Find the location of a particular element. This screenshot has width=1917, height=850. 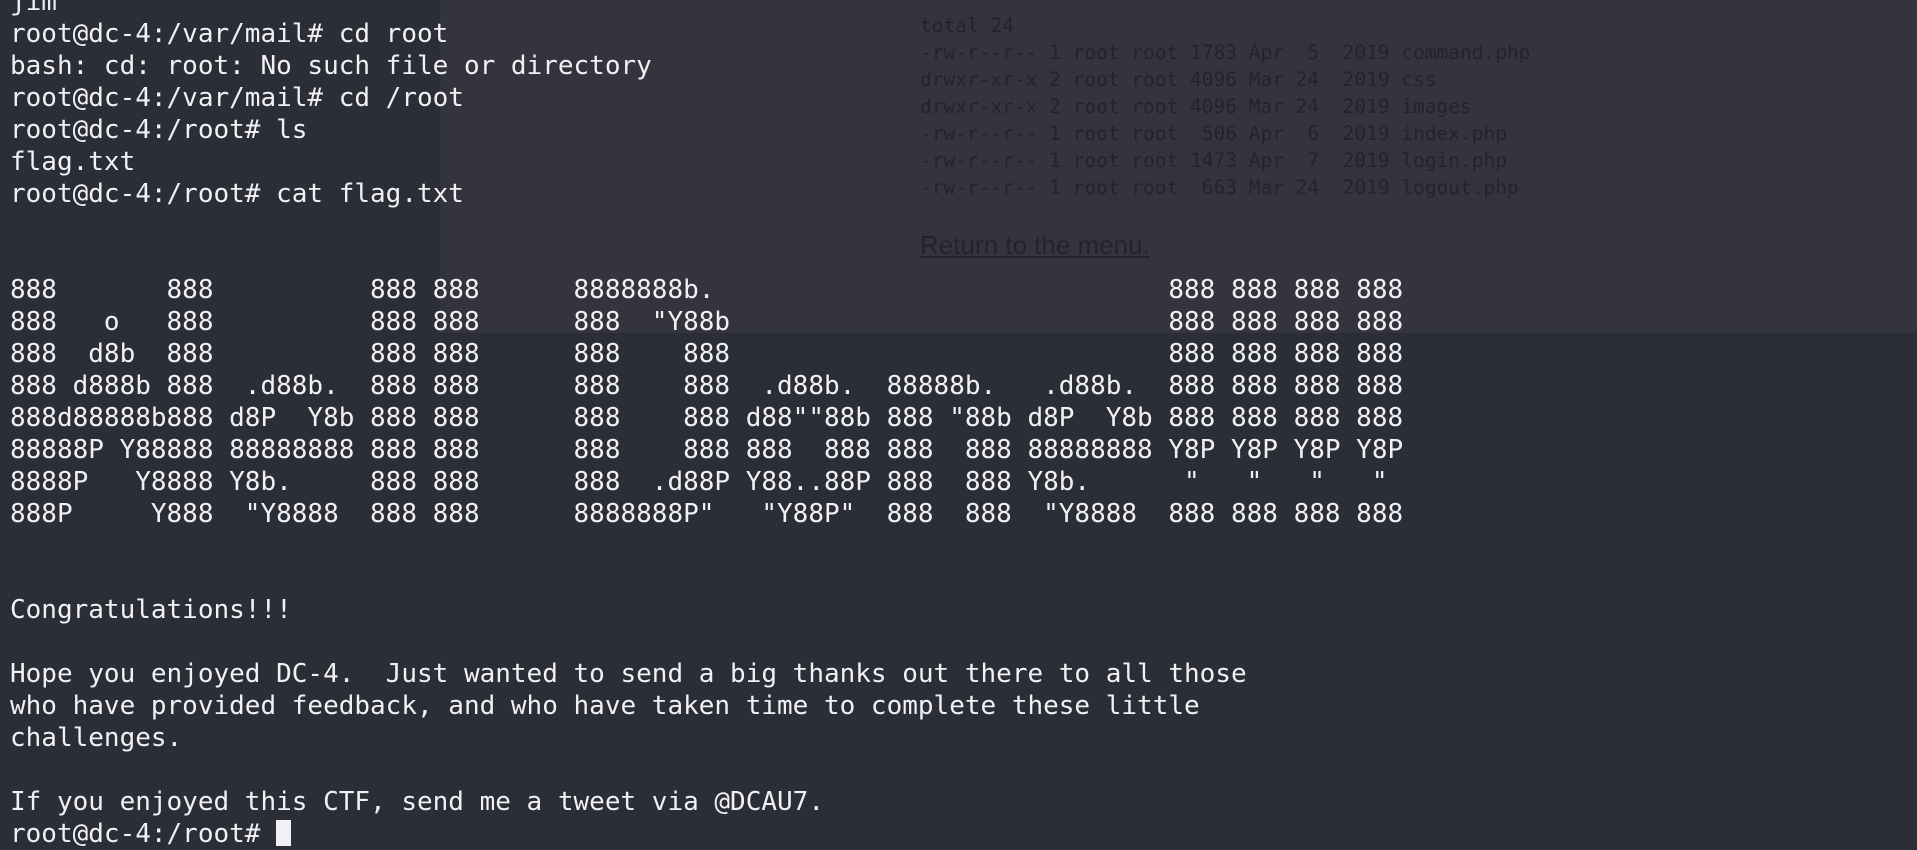

shell-prompt: root@dc-4:/root# is located at coordinates (143, 834).